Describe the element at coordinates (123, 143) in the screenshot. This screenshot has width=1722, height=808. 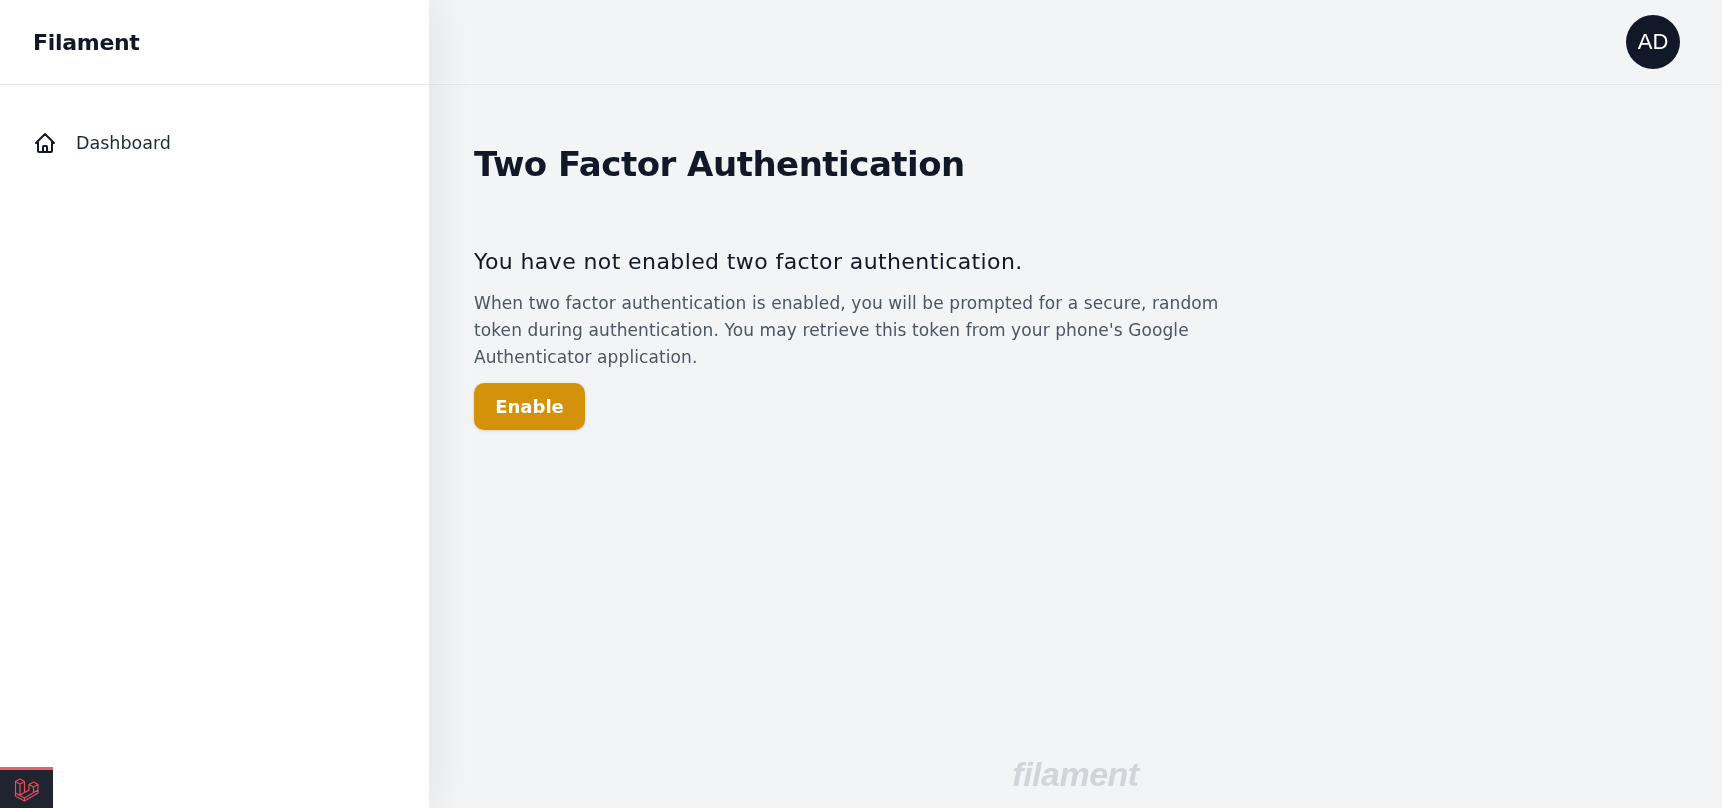
I see `nav-label: Dashboard` at that location.